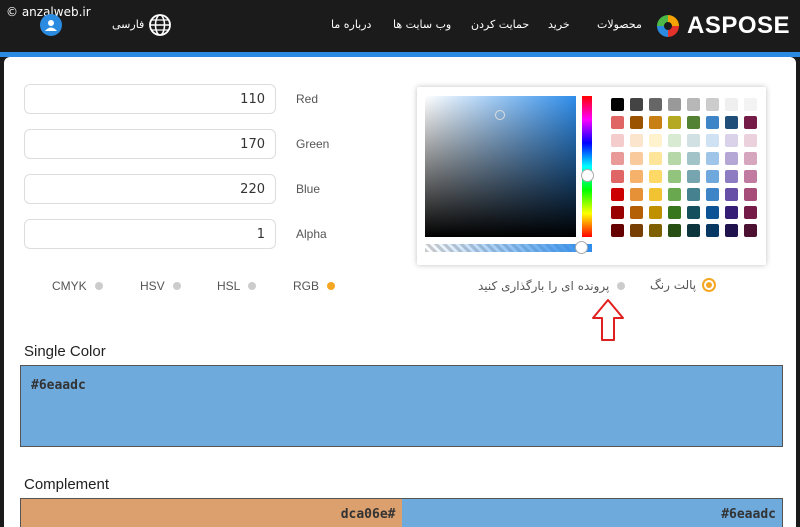 Image resolution: width=800 pixels, height=527 pixels. What do you see at coordinates (237, 286) in the screenshot?
I see `mode-hsl: HSL` at bounding box center [237, 286].